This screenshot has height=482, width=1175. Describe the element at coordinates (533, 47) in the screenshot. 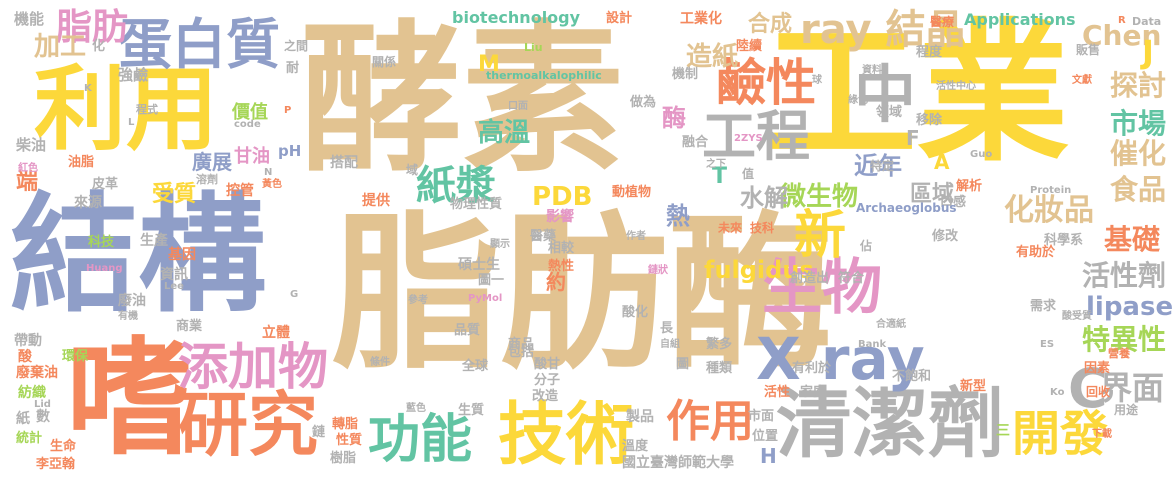

I see `word: Liu` at that location.